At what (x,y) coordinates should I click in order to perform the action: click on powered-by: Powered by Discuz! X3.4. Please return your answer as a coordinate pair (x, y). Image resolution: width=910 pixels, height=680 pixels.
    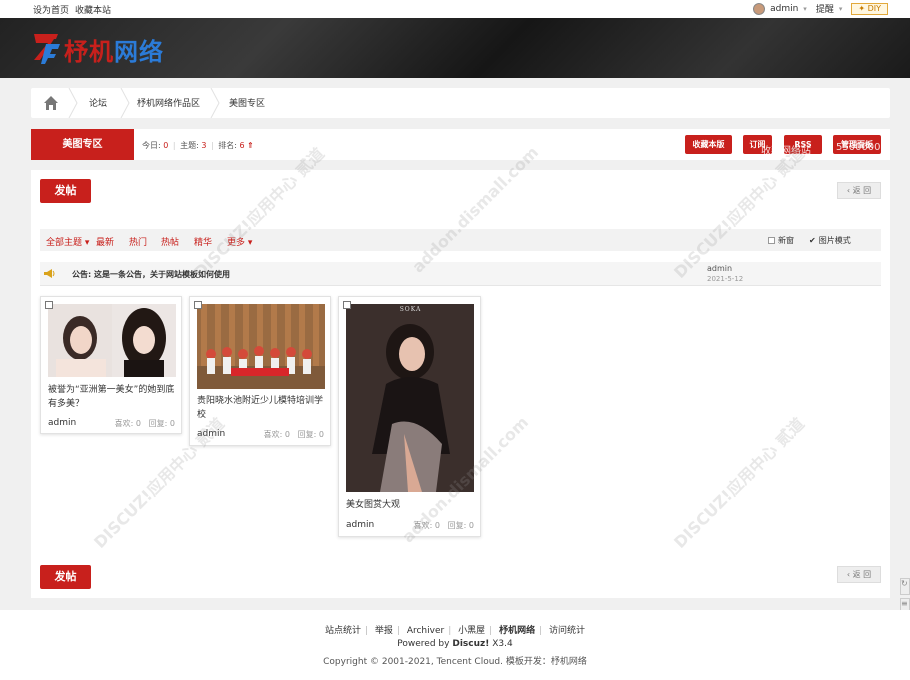
    Looking at the image, I should click on (455, 644).